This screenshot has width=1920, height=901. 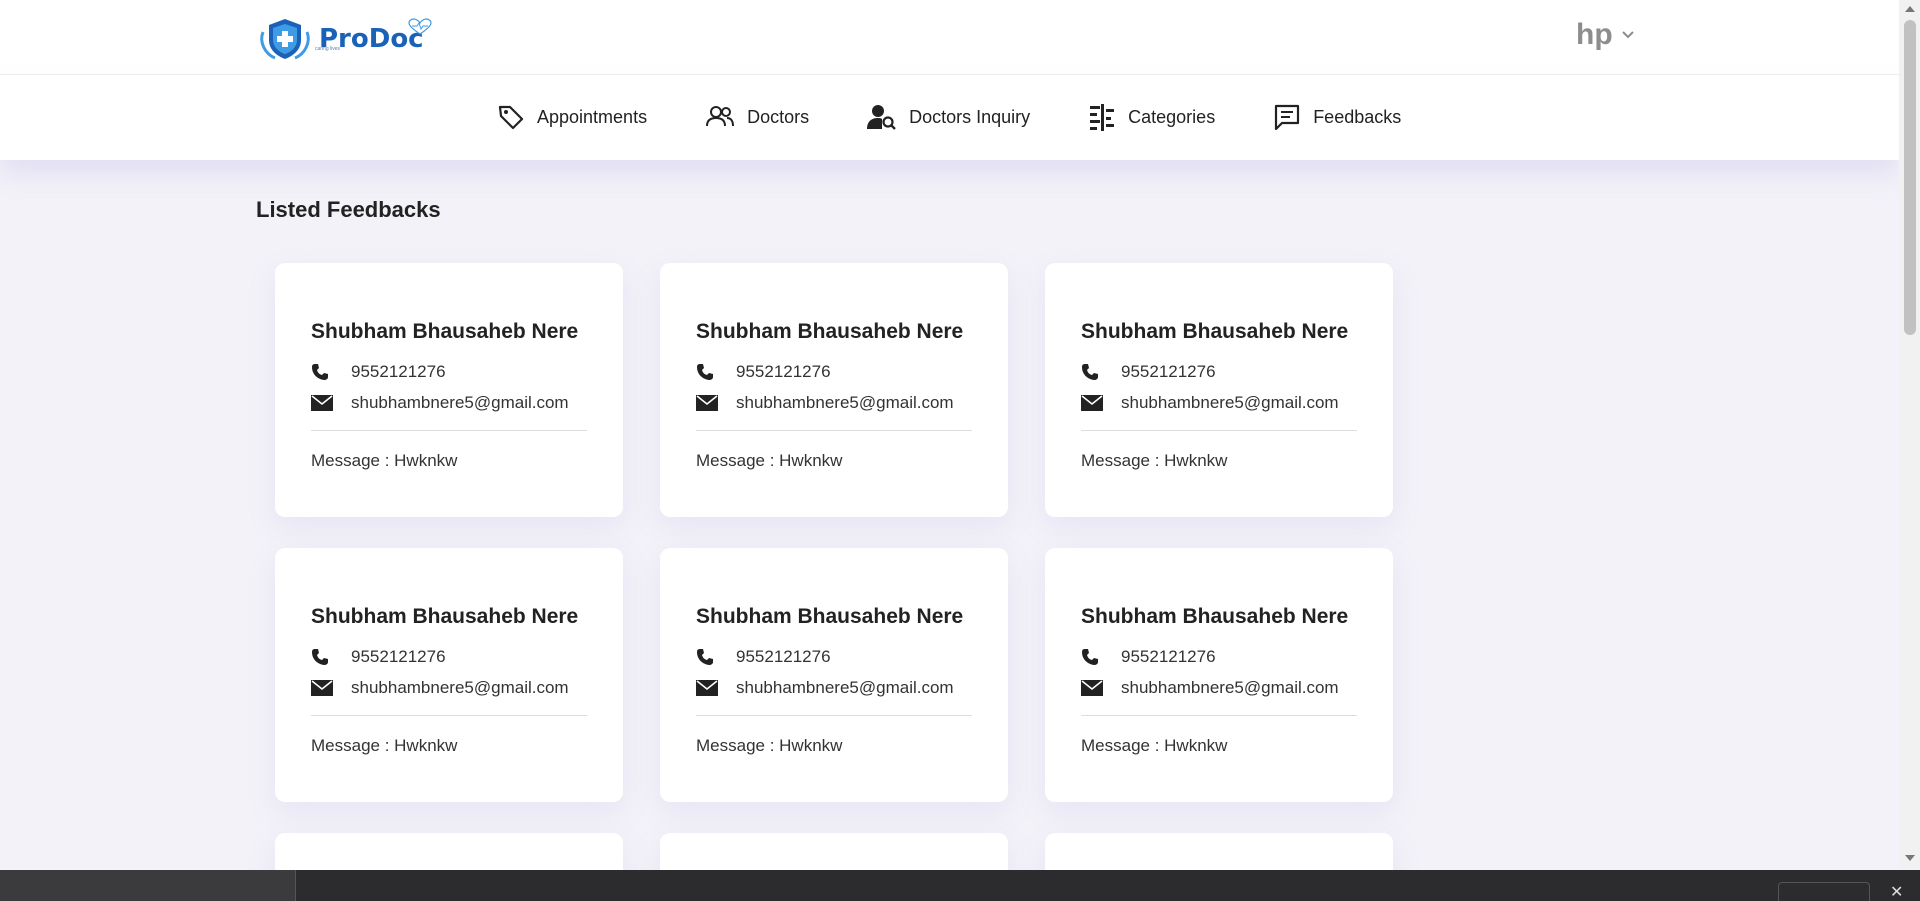 I want to click on download-shelf: ✕, so click(x=960, y=885).